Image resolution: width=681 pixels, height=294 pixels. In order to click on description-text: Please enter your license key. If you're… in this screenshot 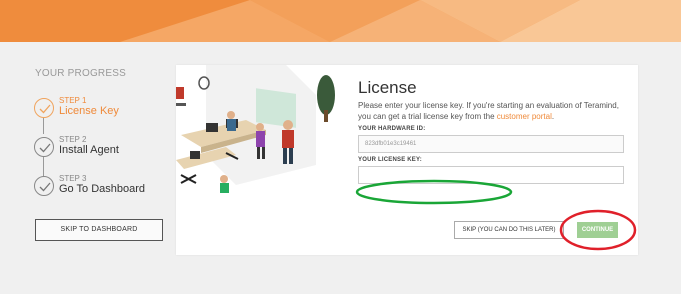, I will do `click(488, 111)`.